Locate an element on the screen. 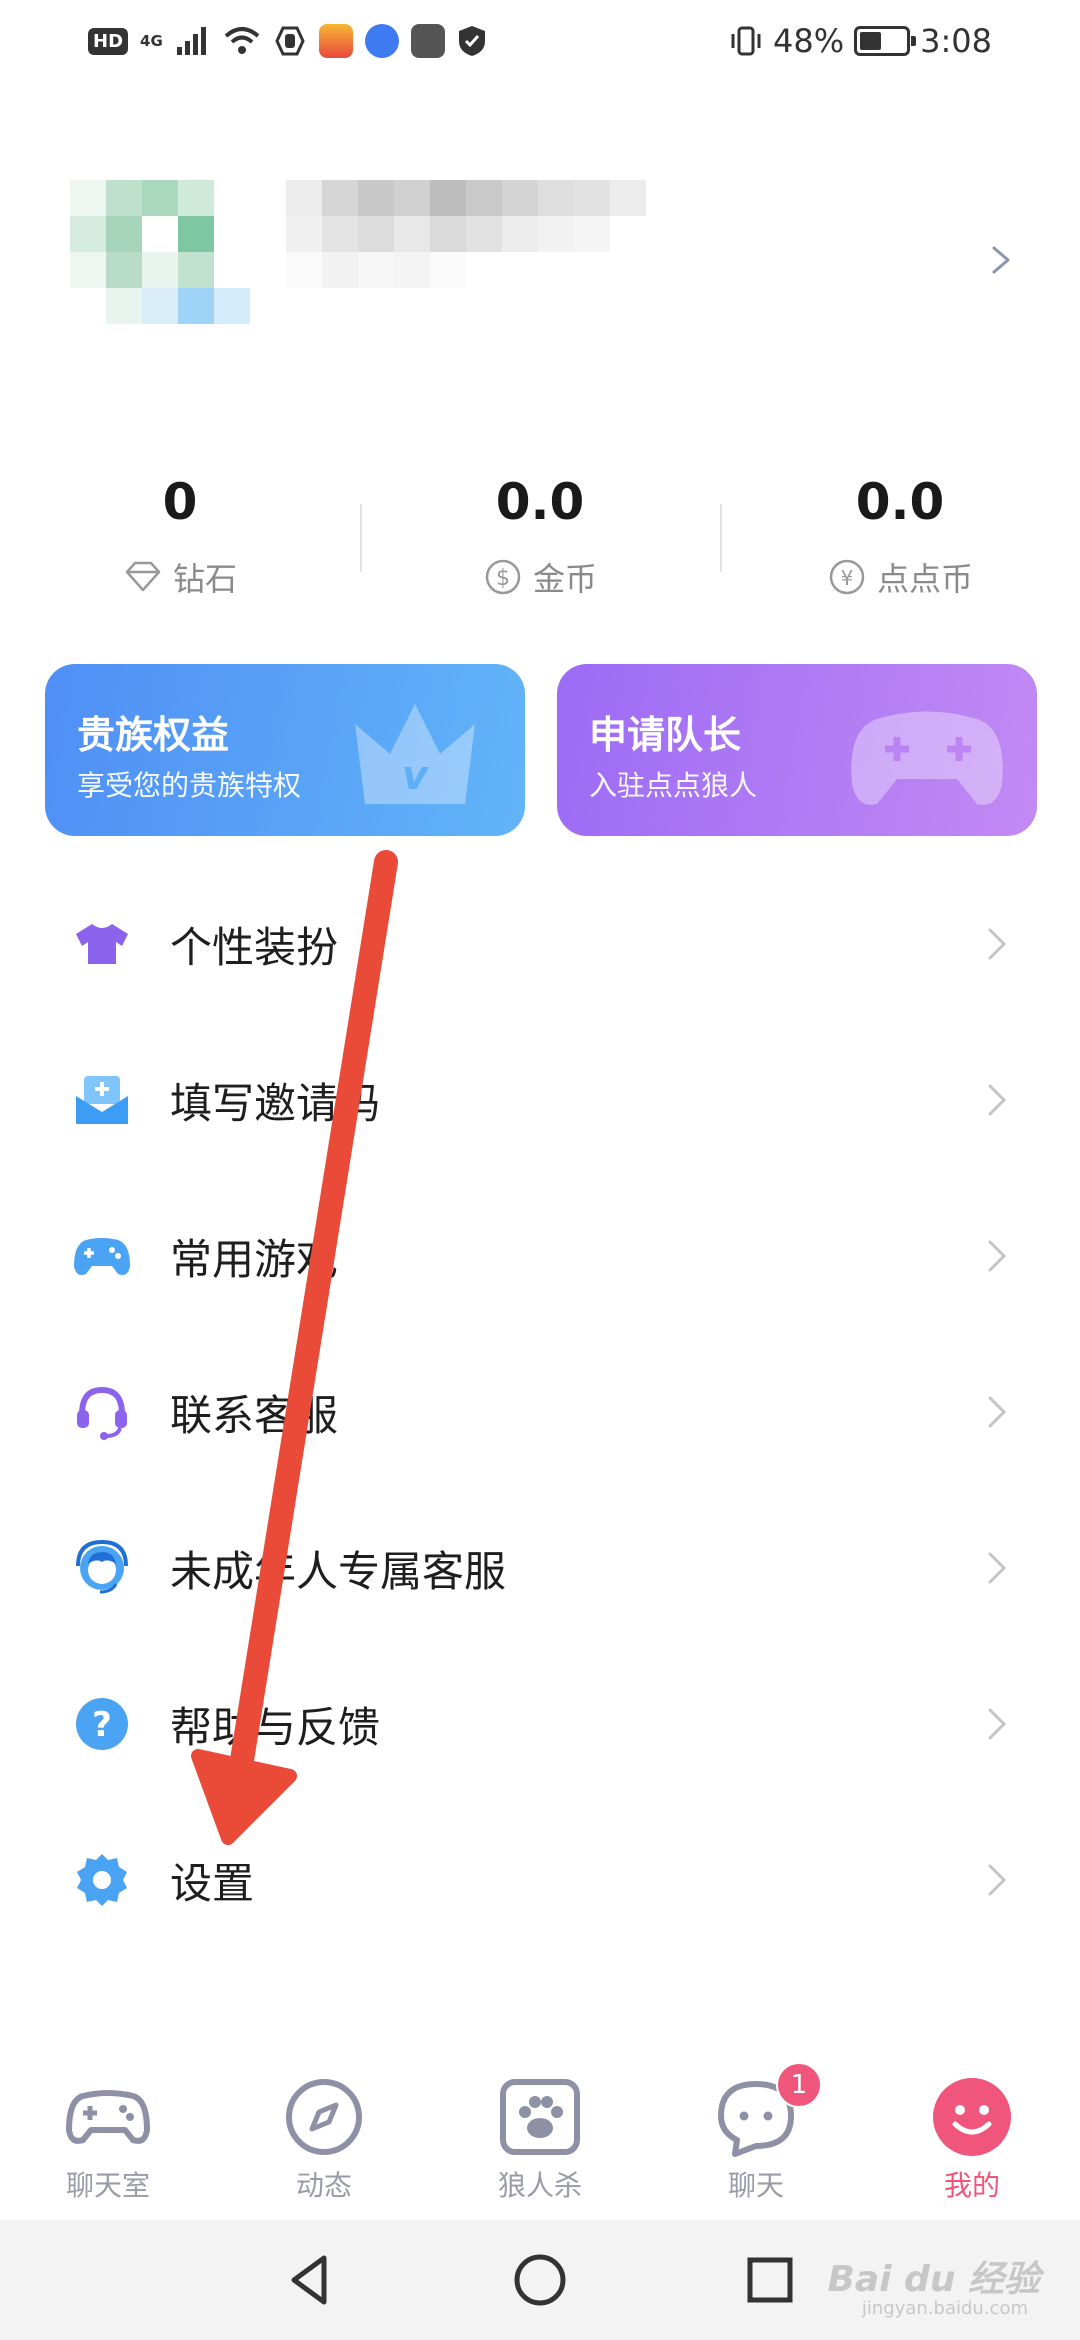  app-notification-icon is located at coordinates (335, 41).